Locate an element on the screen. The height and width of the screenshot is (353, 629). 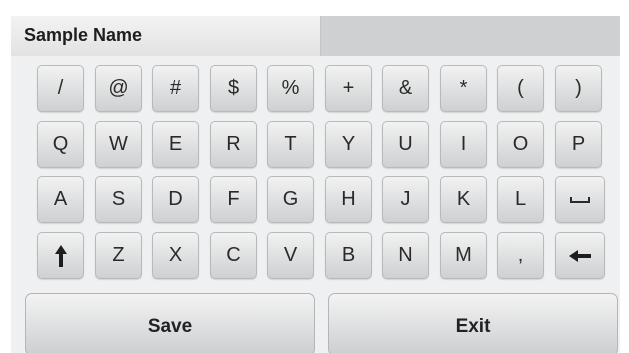
key-label: L is located at coordinates (520, 199).